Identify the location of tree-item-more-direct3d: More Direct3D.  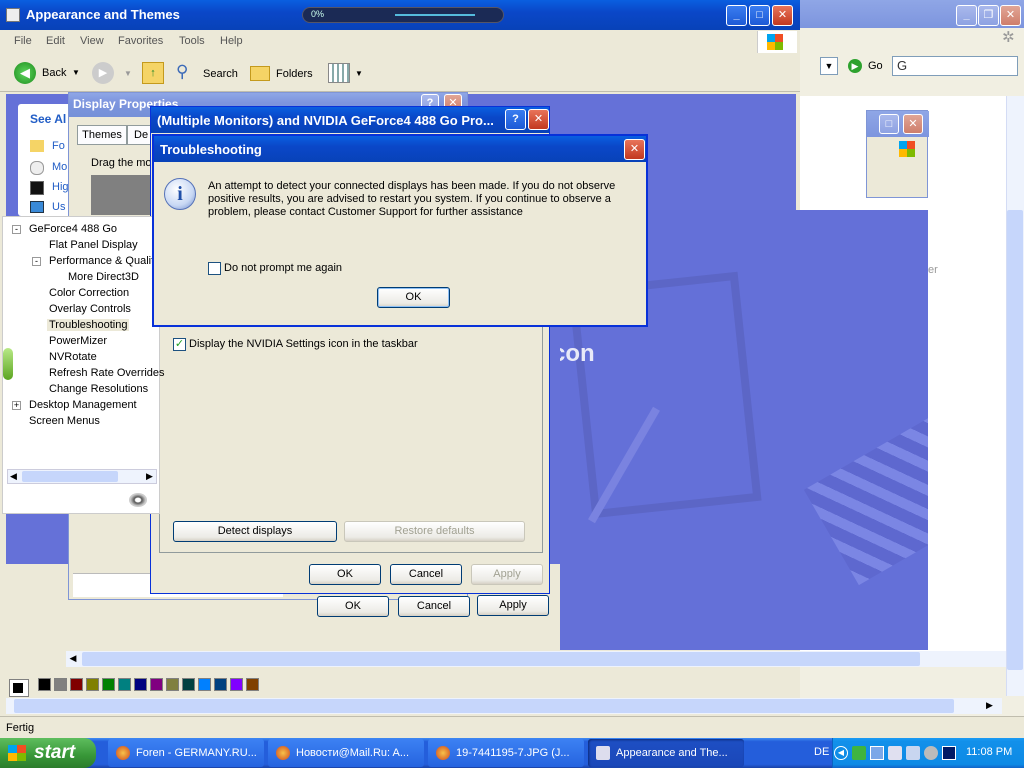
(103, 277).